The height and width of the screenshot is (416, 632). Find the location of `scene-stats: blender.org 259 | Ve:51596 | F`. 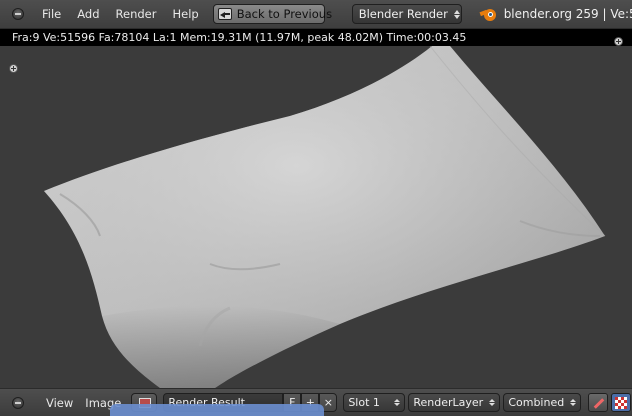

scene-stats: blender.org 259 | Ve:51596 | F is located at coordinates (567, 14).